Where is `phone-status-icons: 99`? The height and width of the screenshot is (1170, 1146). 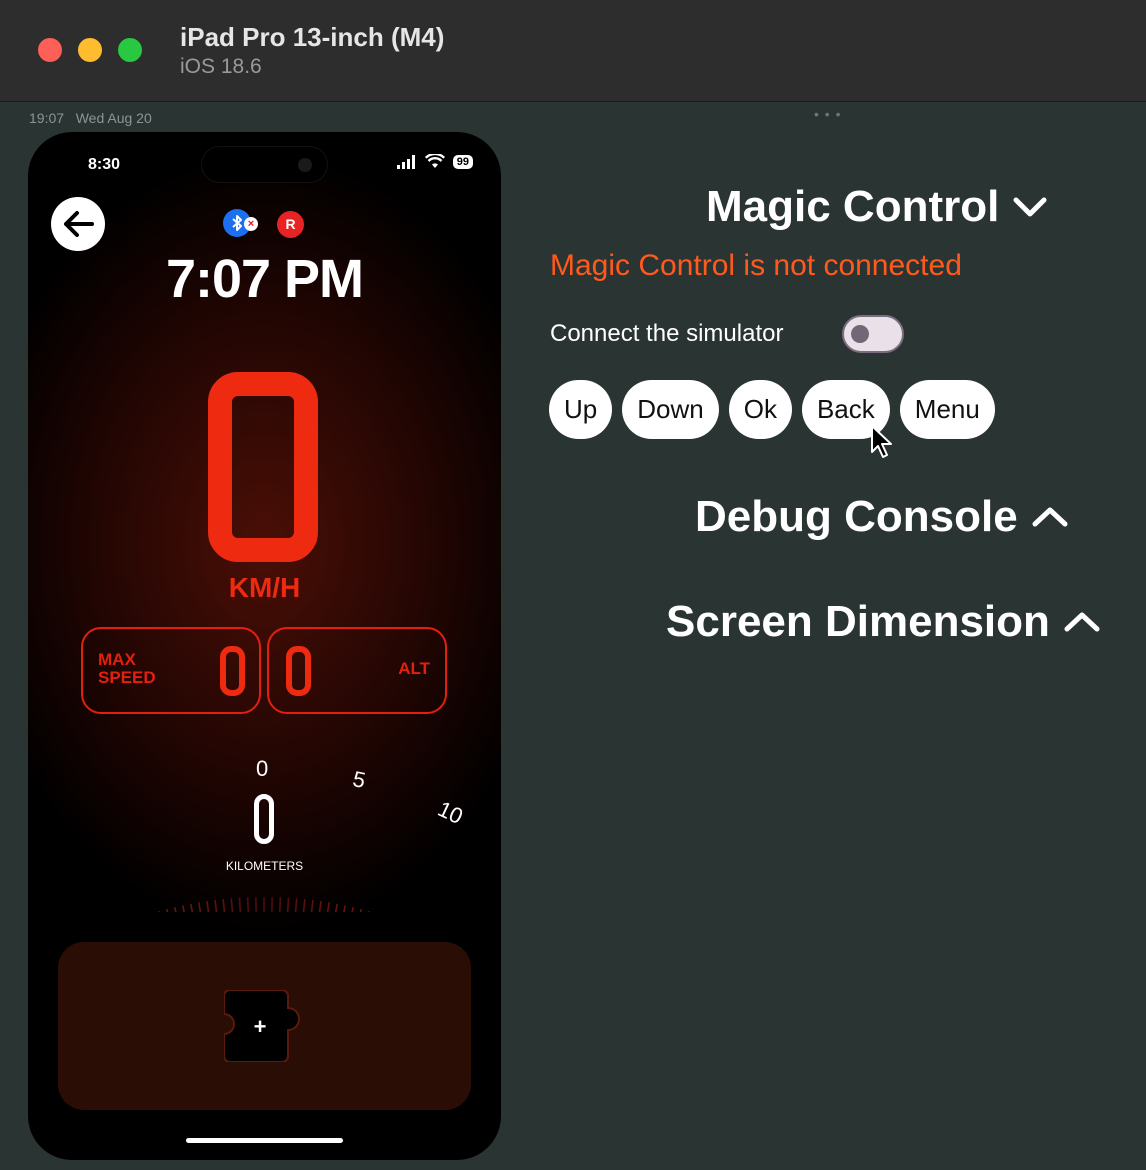
phone-status-icons: 99 is located at coordinates (434, 161).